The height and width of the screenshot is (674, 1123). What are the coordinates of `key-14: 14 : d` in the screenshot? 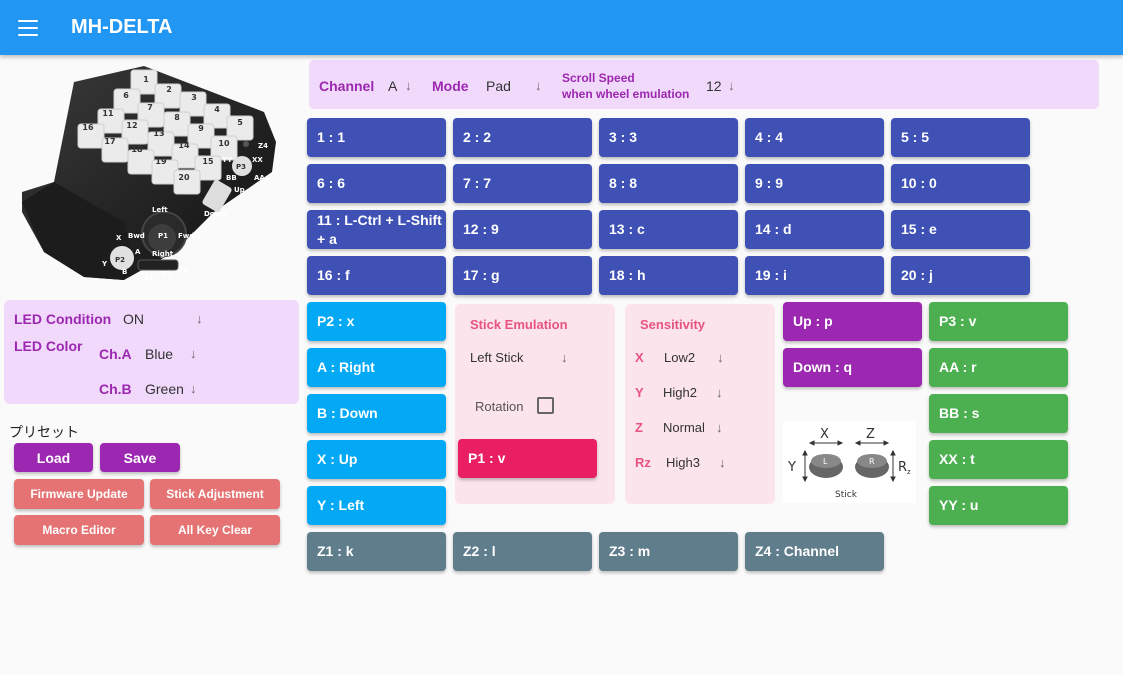 It's located at (814, 229).